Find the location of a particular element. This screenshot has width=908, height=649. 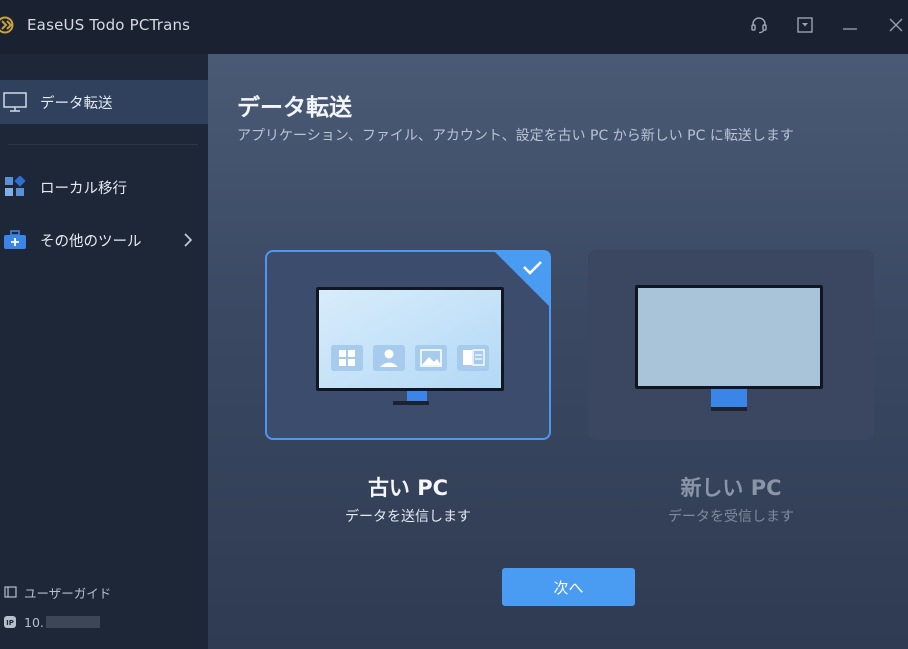

close-button is located at coordinates (896, 25).